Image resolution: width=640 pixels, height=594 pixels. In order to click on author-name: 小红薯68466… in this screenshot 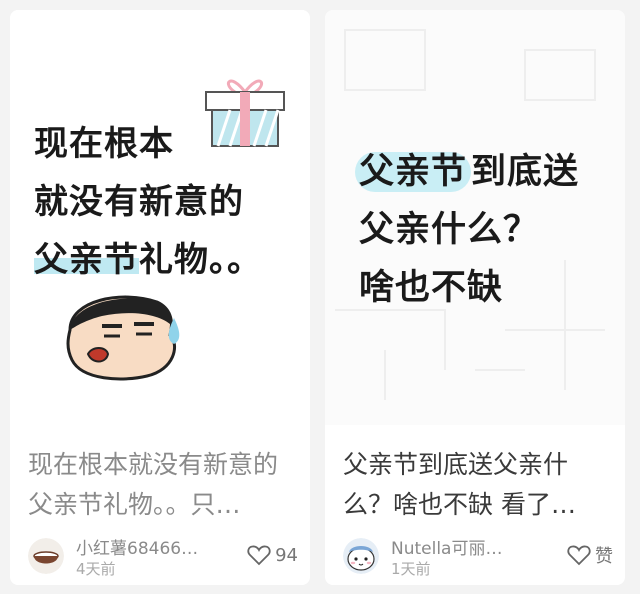, I will do `click(137, 546)`.